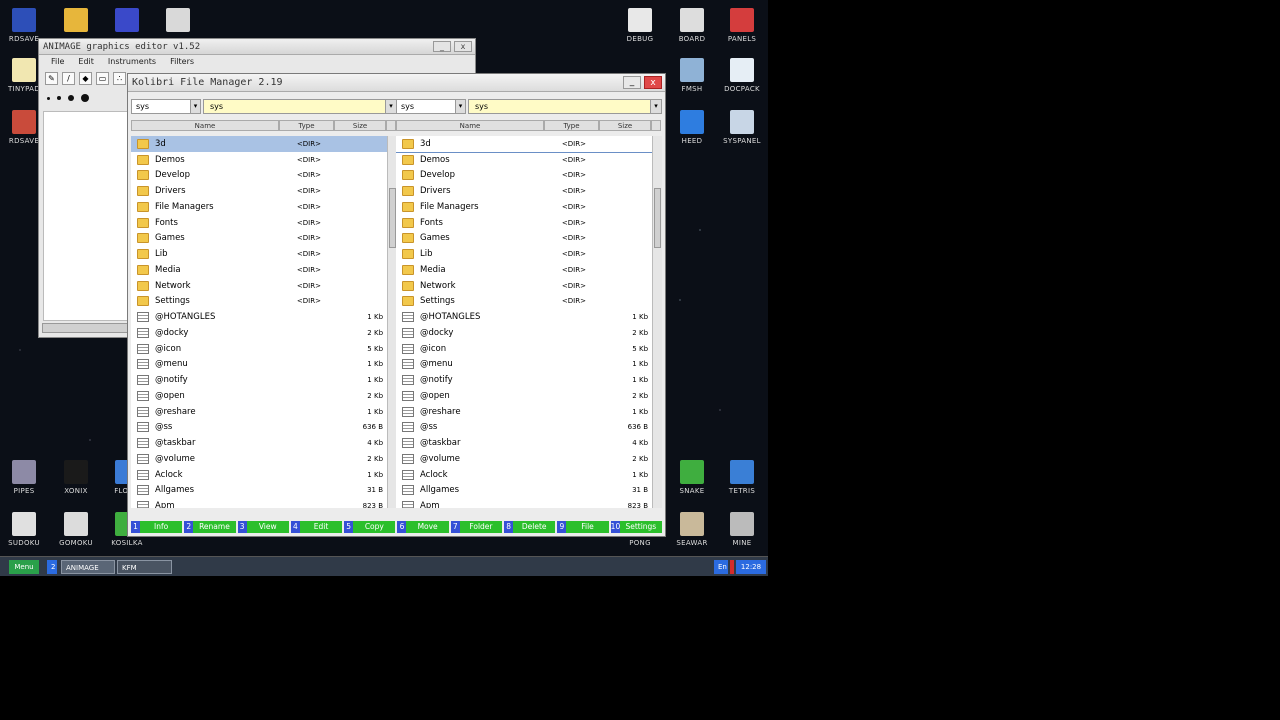 This screenshot has width=1280, height=720. I want to click on fkey-edit-button: 4 Edit, so click(316, 527).